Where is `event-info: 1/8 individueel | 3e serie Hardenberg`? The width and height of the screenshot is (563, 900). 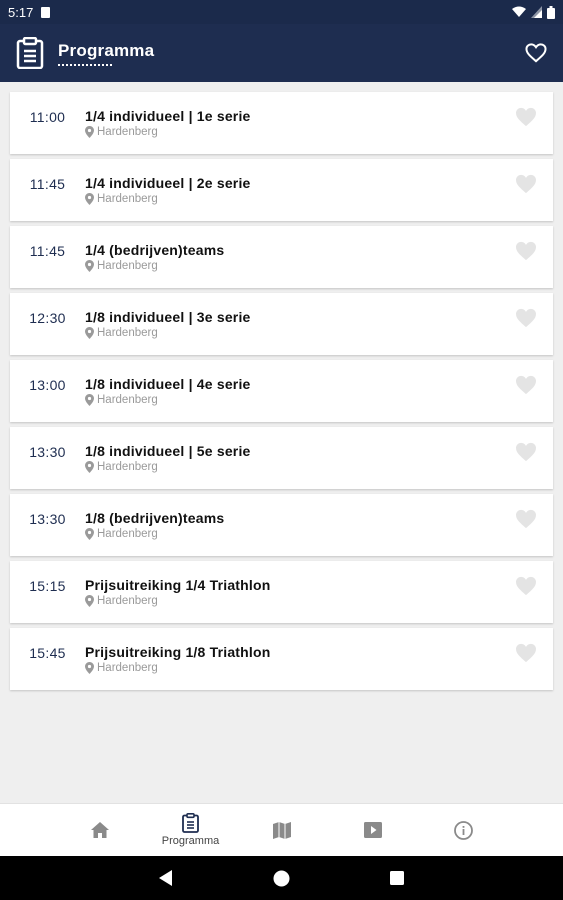 event-info: 1/8 individueel | 3e serie Hardenberg is located at coordinates (168, 316).